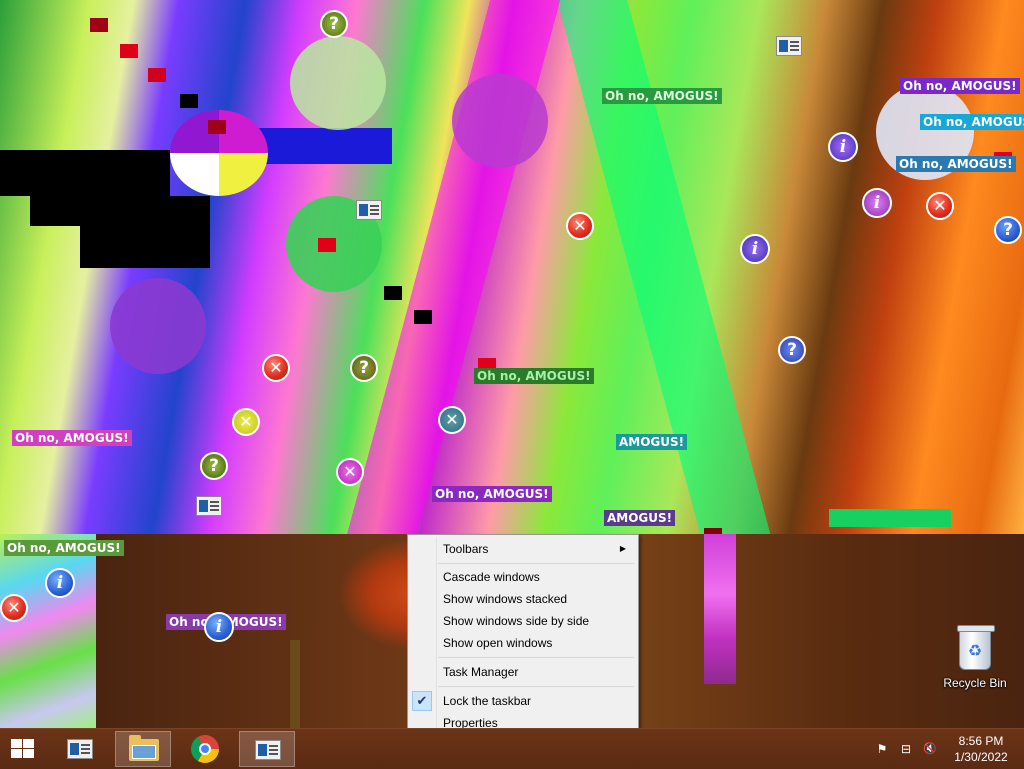 The height and width of the screenshot is (769, 1024). I want to click on checkmark-icon: ✔, so click(422, 701).